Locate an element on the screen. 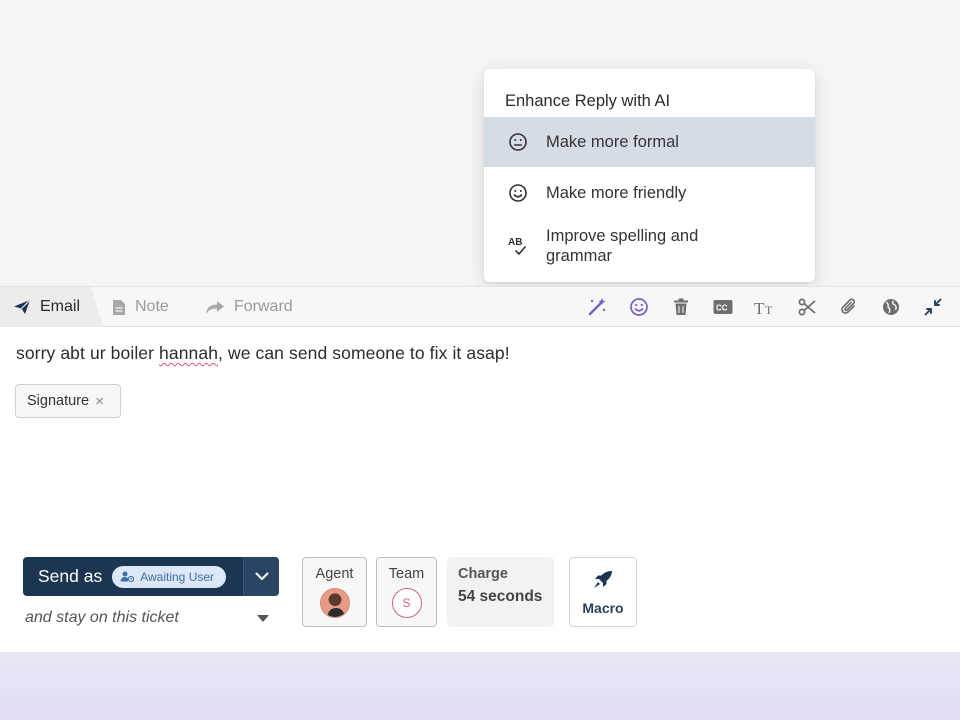 The image size is (960, 720). rocket-icon is located at coordinates (603, 579).